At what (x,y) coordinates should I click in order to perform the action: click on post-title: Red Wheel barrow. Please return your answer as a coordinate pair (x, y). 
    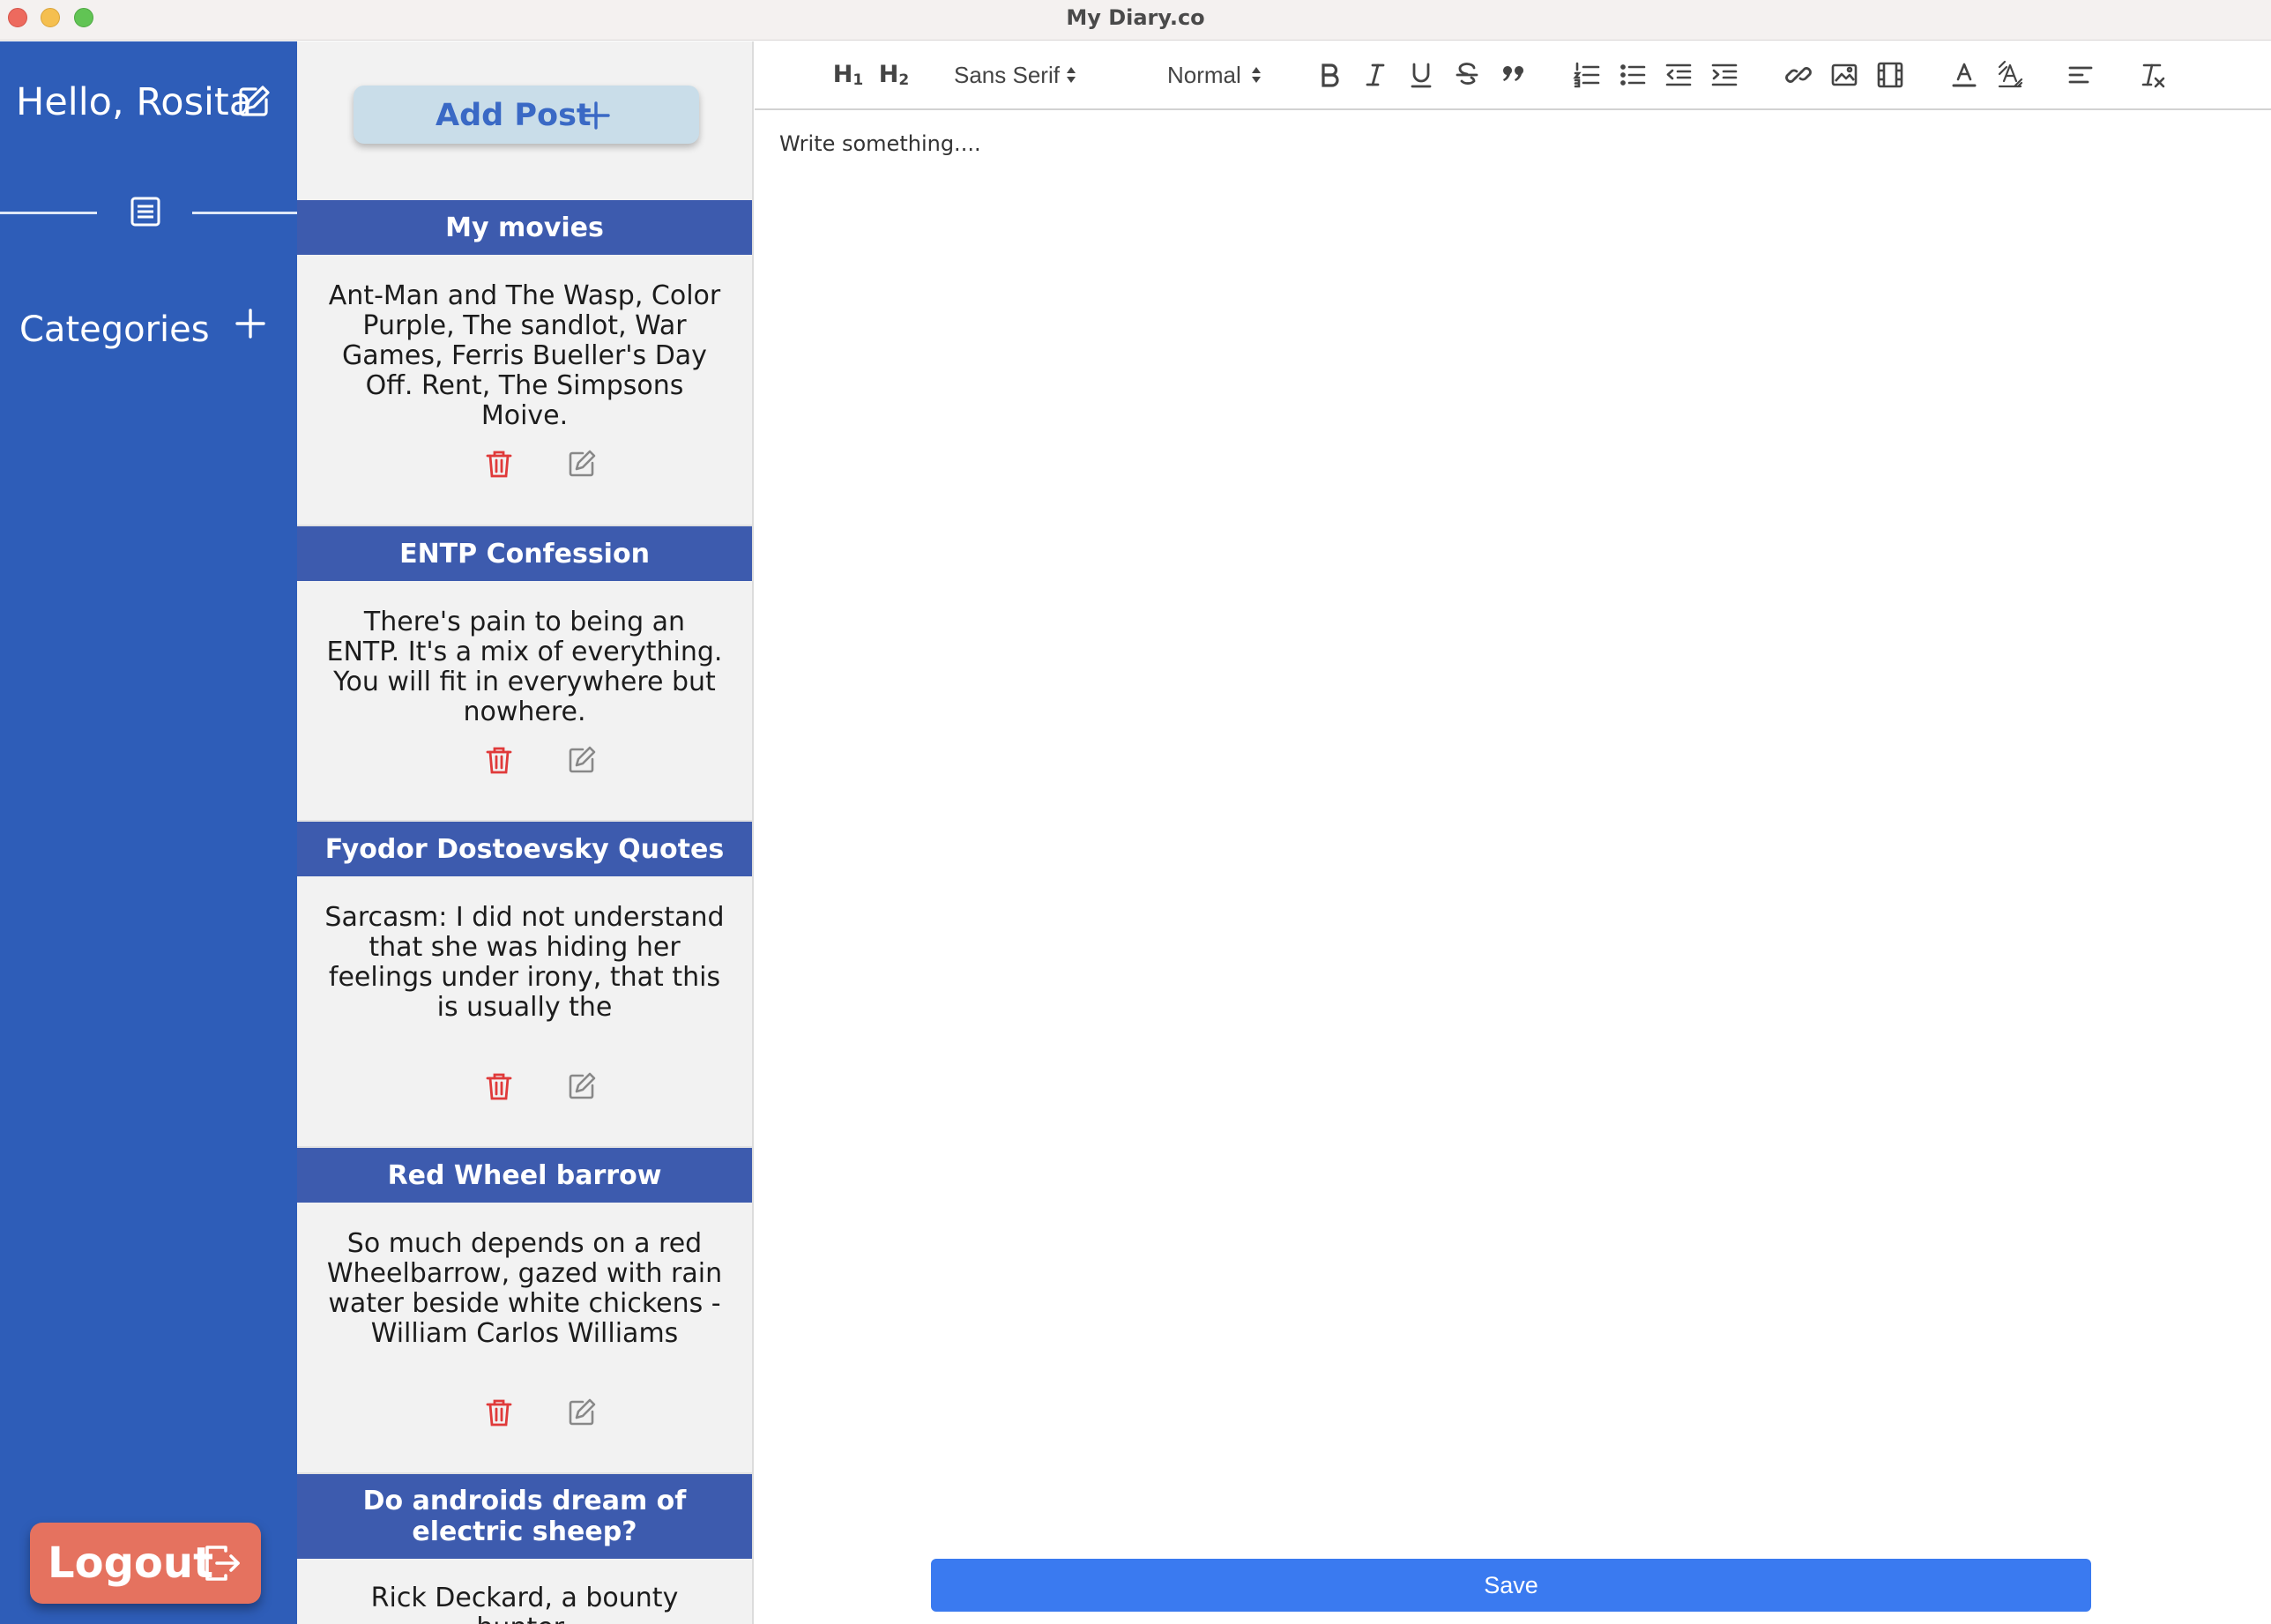
    Looking at the image, I should click on (524, 1175).